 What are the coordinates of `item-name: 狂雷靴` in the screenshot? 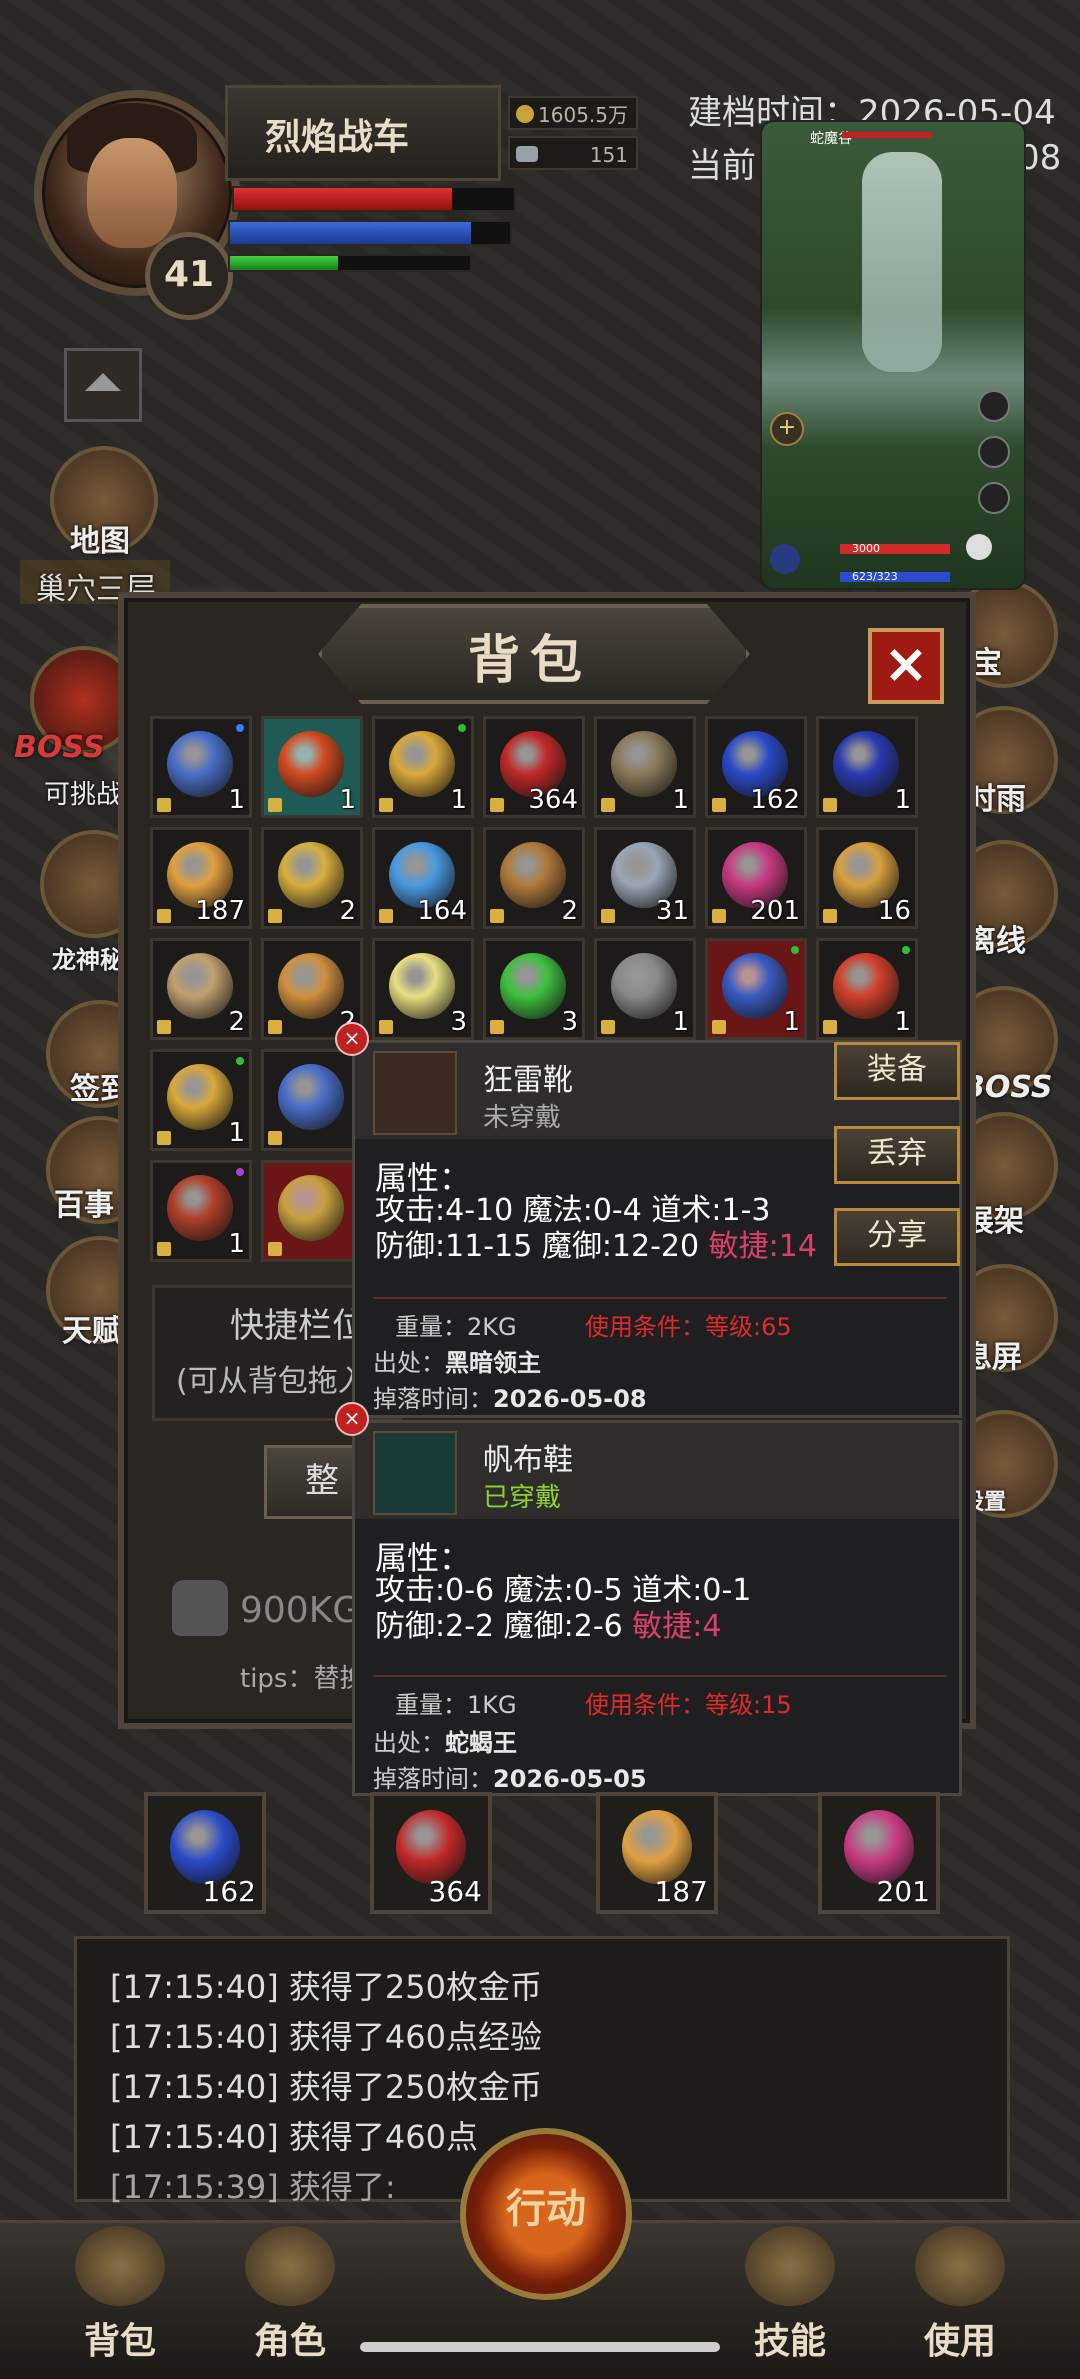 It's located at (528, 1080).